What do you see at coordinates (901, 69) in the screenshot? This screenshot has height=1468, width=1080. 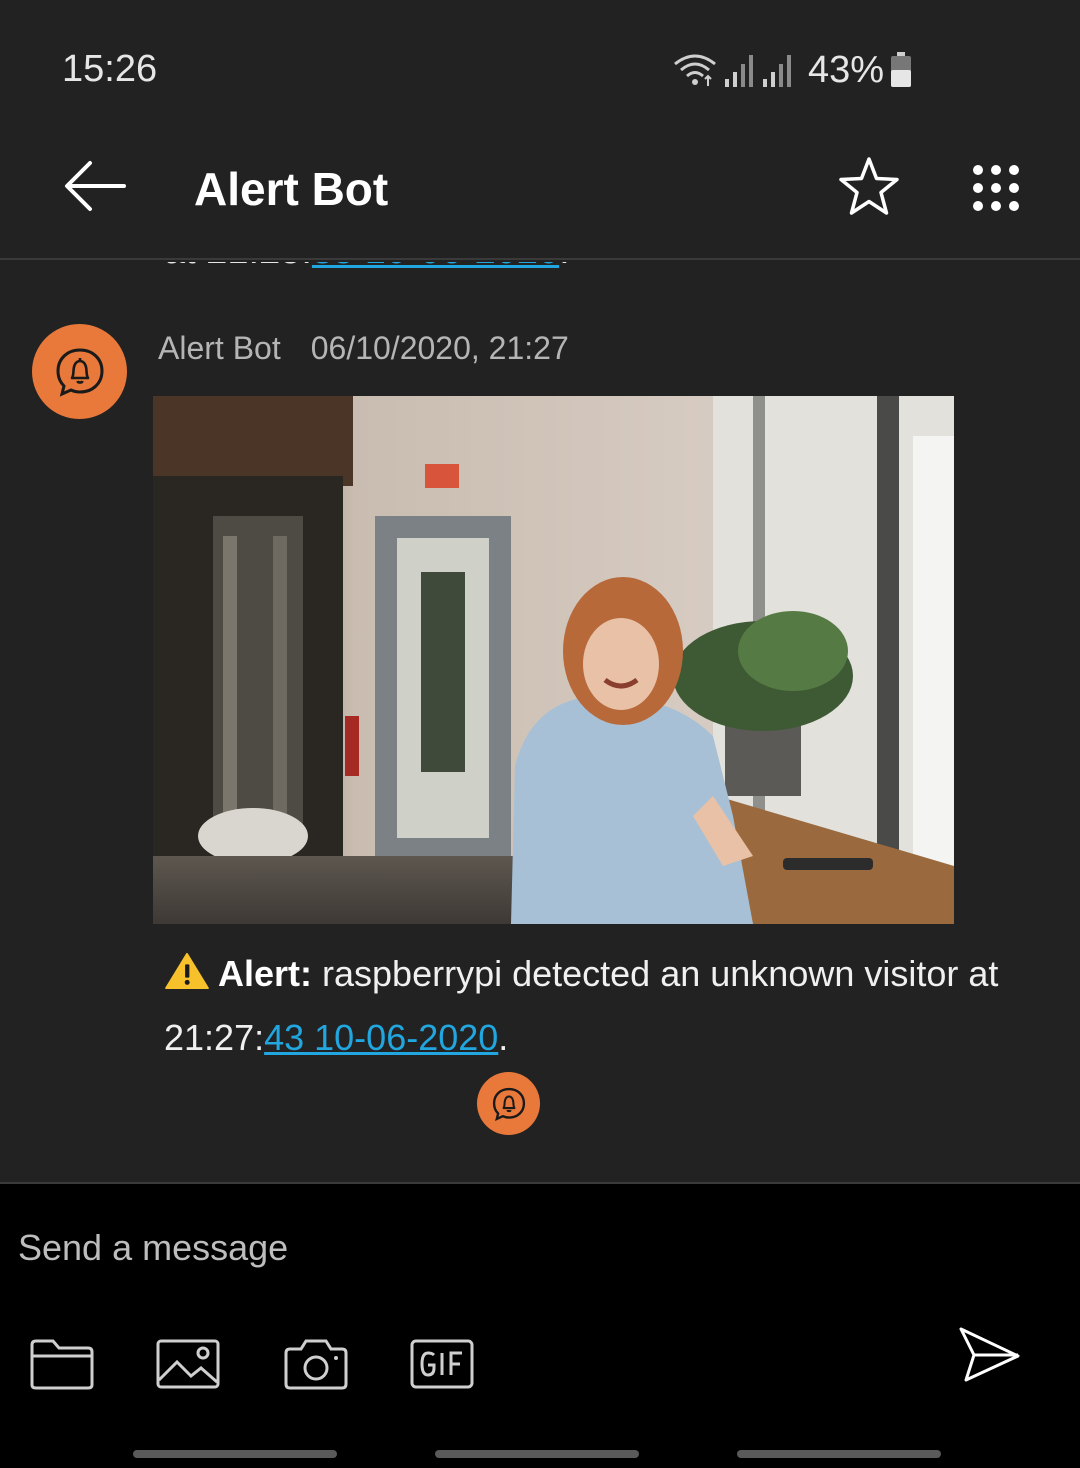 I see `battery-icon` at bounding box center [901, 69].